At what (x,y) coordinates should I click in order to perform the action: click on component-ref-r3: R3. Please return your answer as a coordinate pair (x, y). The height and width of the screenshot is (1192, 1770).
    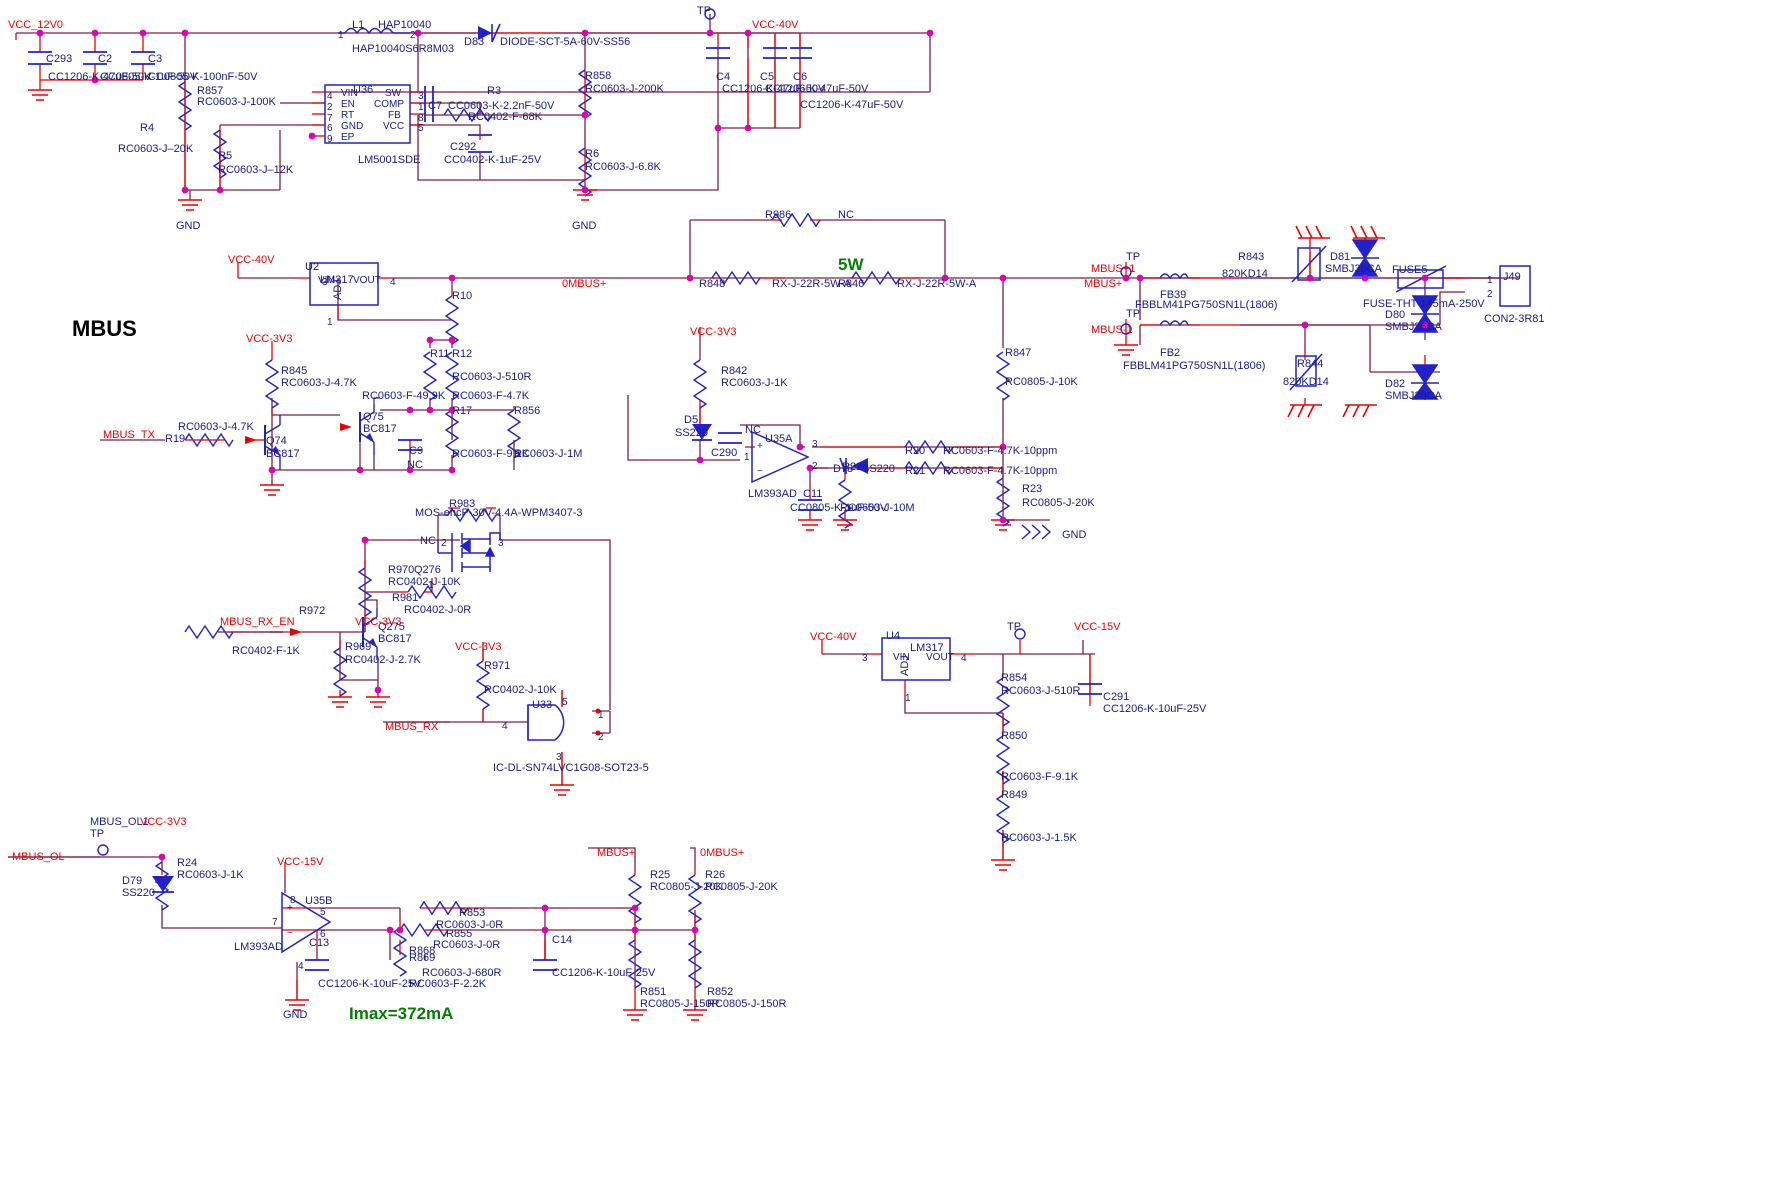
    Looking at the image, I should click on (494, 91).